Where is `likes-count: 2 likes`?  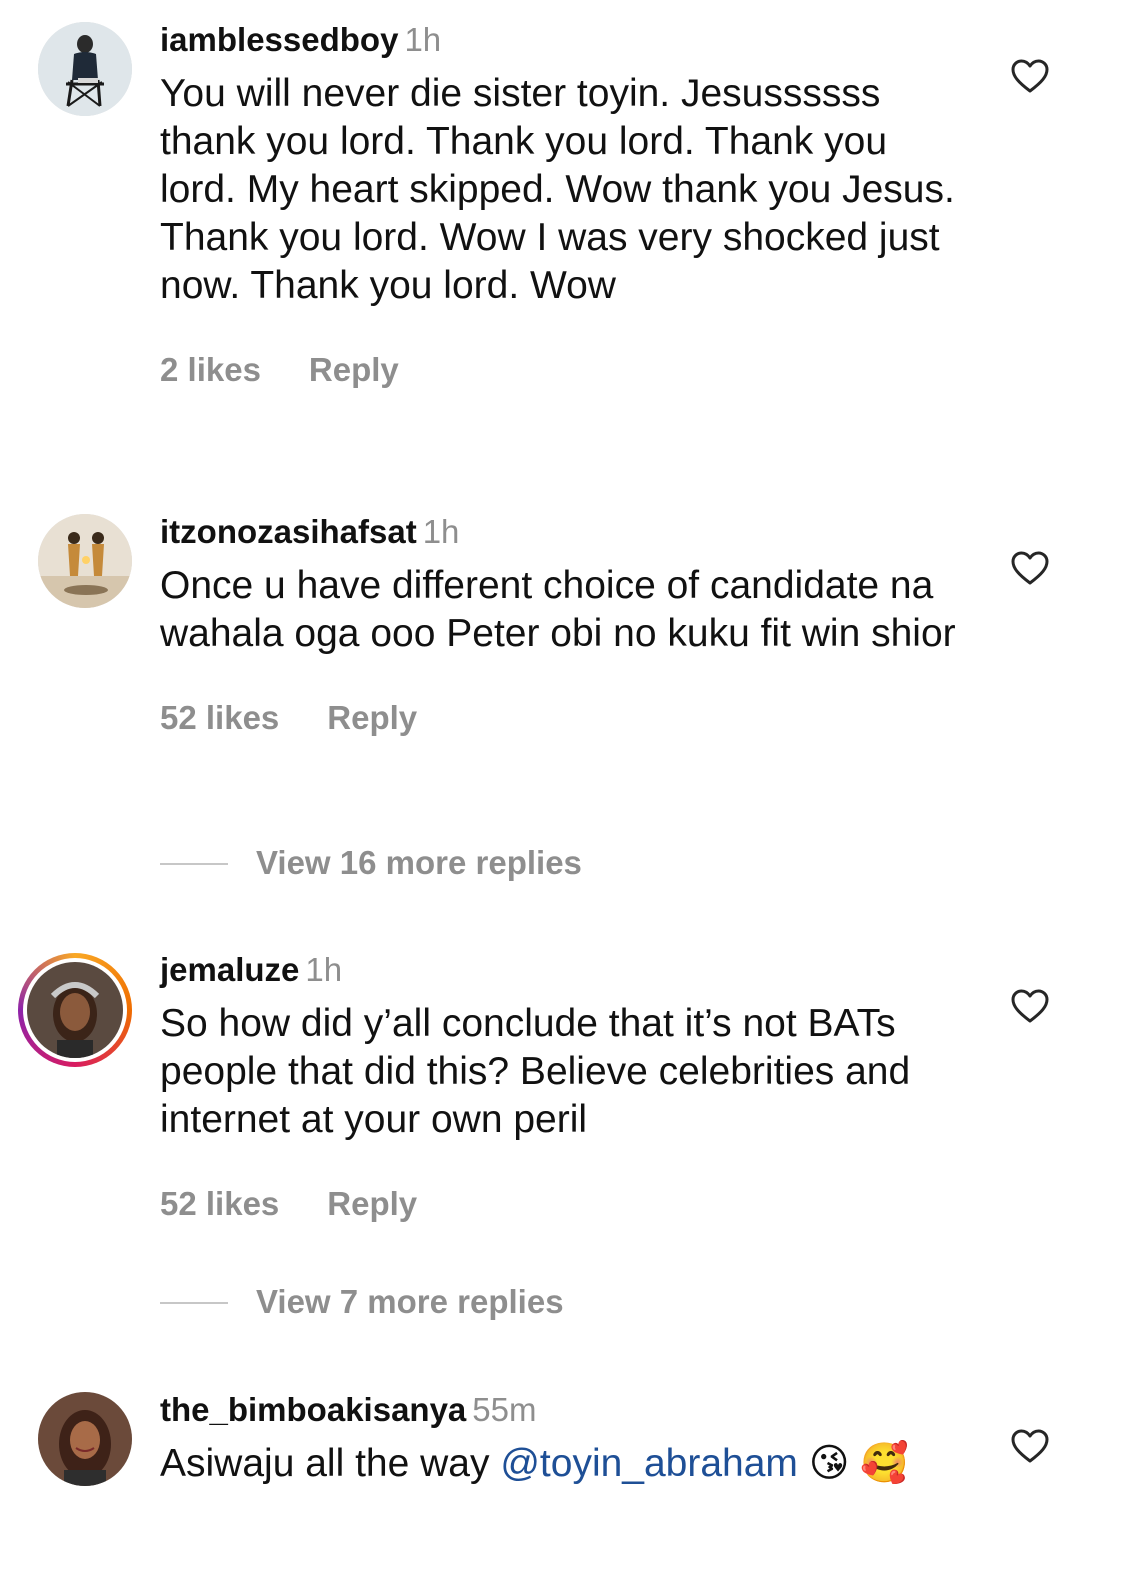 likes-count: 2 likes is located at coordinates (210, 370).